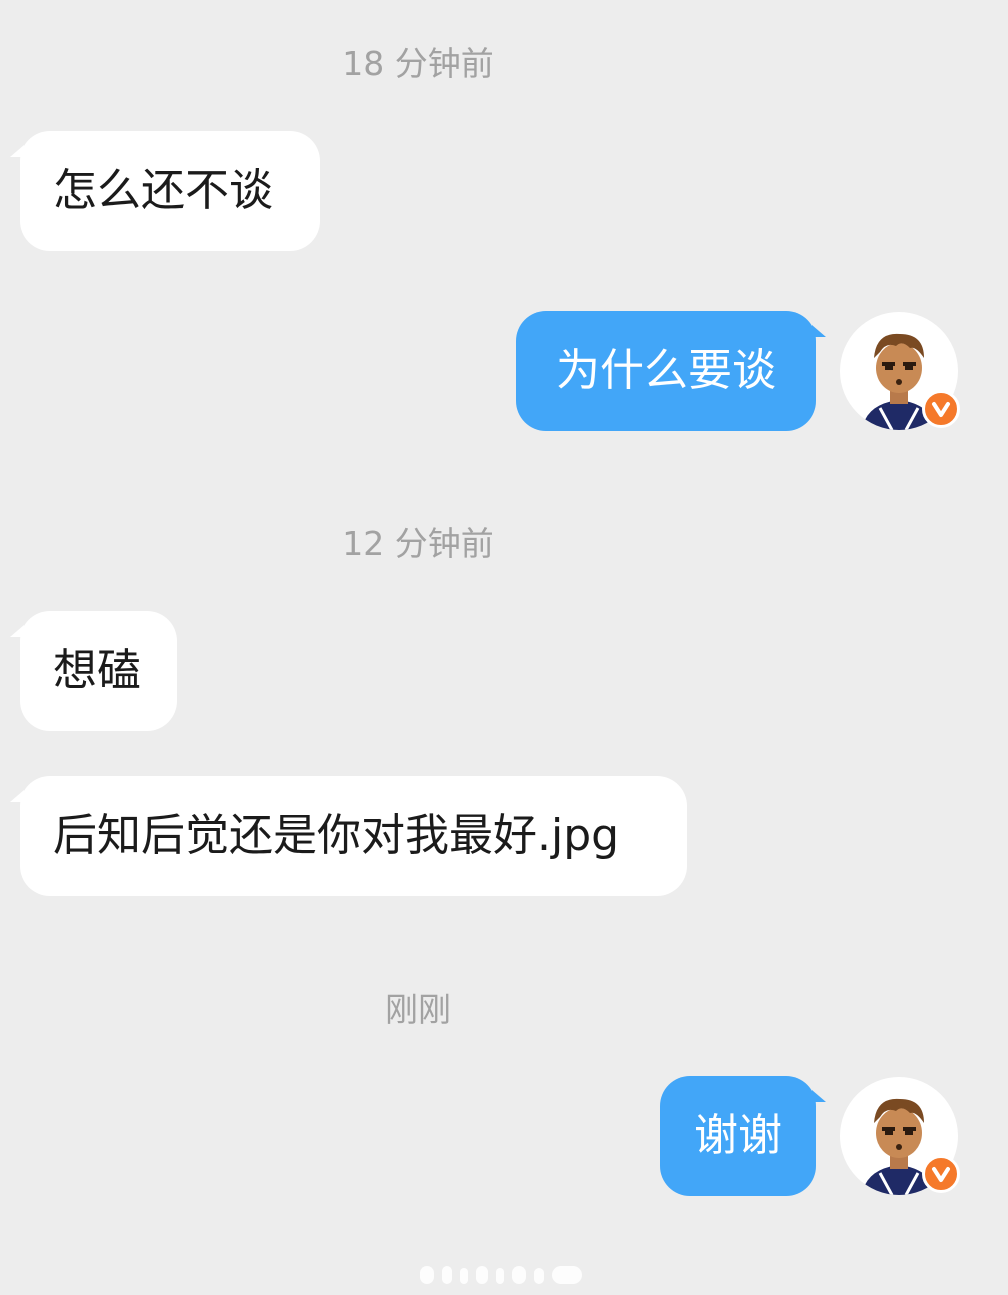  What do you see at coordinates (418, 1009) in the screenshot?
I see `timestamp: 刚刚` at bounding box center [418, 1009].